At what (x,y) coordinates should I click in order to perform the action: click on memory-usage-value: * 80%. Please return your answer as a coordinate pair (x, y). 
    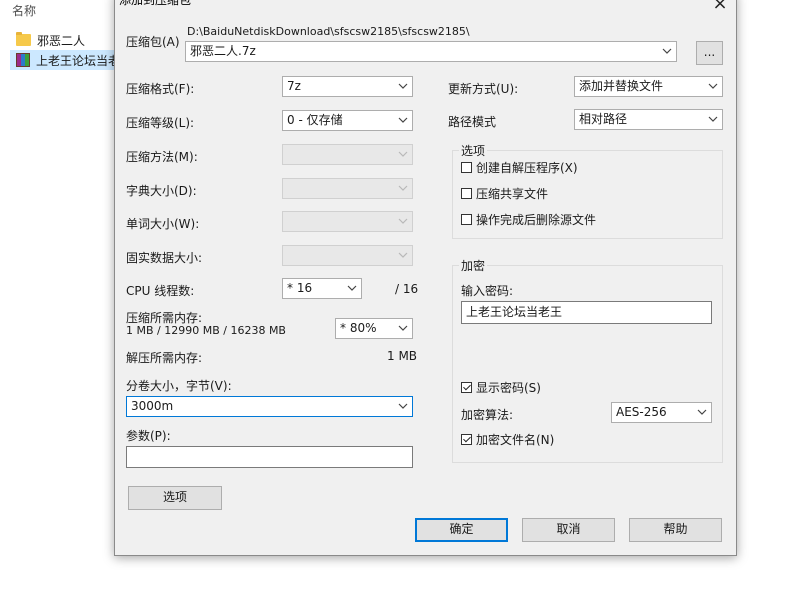
    Looking at the image, I should click on (358, 328).